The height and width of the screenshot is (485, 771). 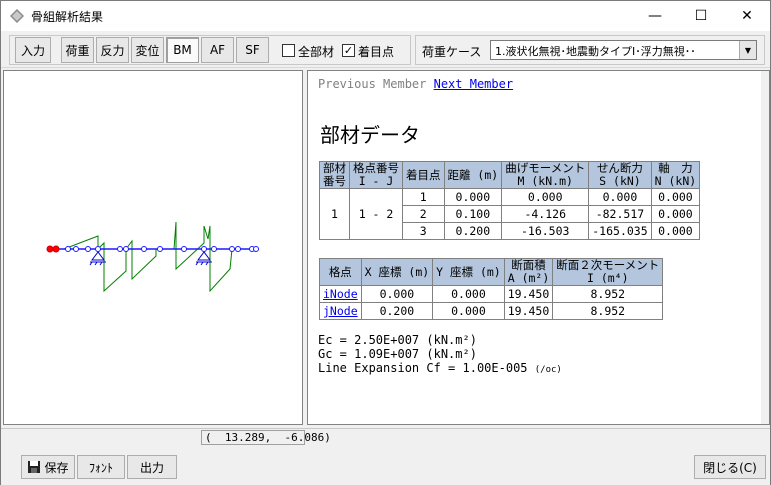 What do you see at coordinates (340, 272) in the screenshot?
I see `header-node: 格点` at bounding box center [340, 272].